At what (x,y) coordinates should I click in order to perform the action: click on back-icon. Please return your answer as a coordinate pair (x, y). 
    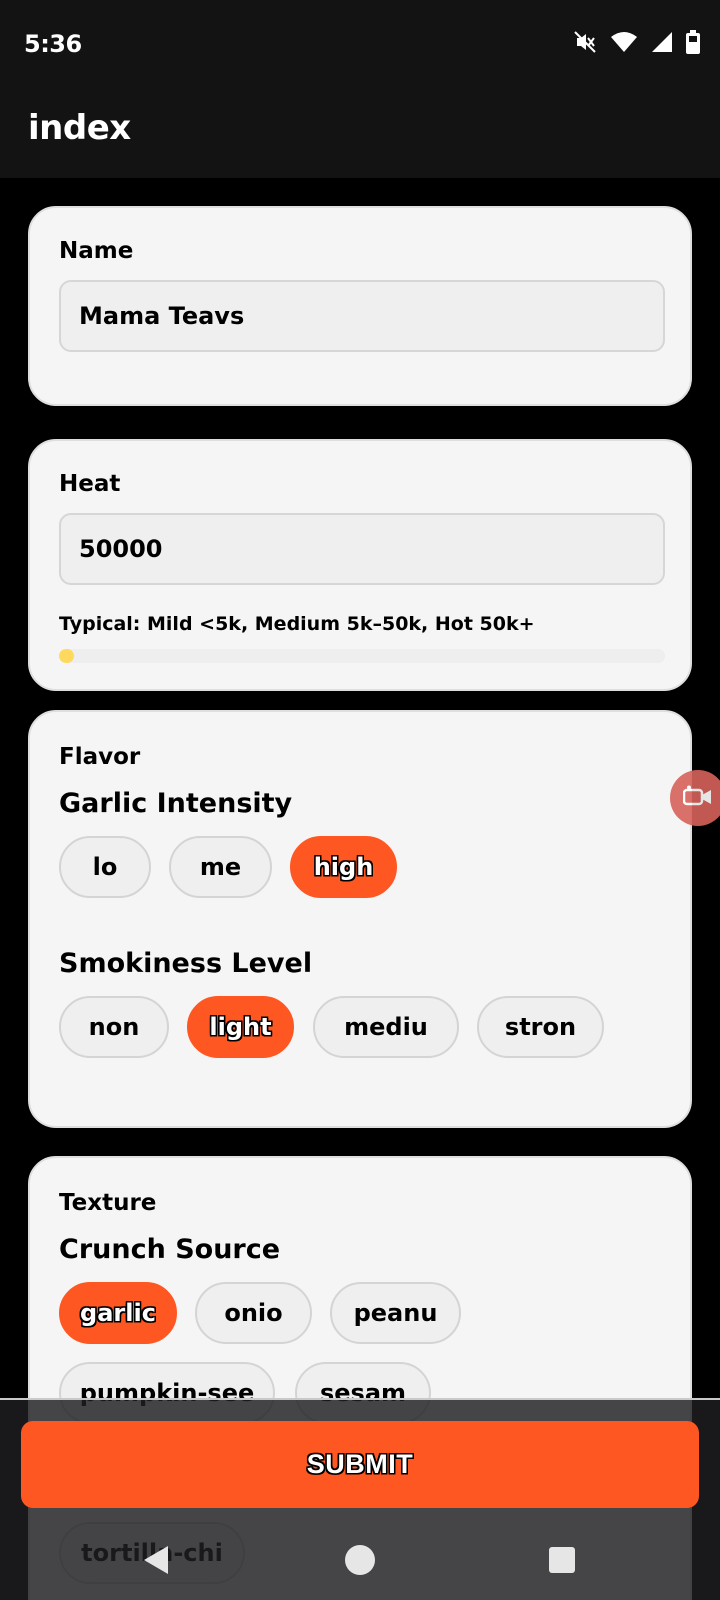
    Looking at the image, I should click on (158, 1560).